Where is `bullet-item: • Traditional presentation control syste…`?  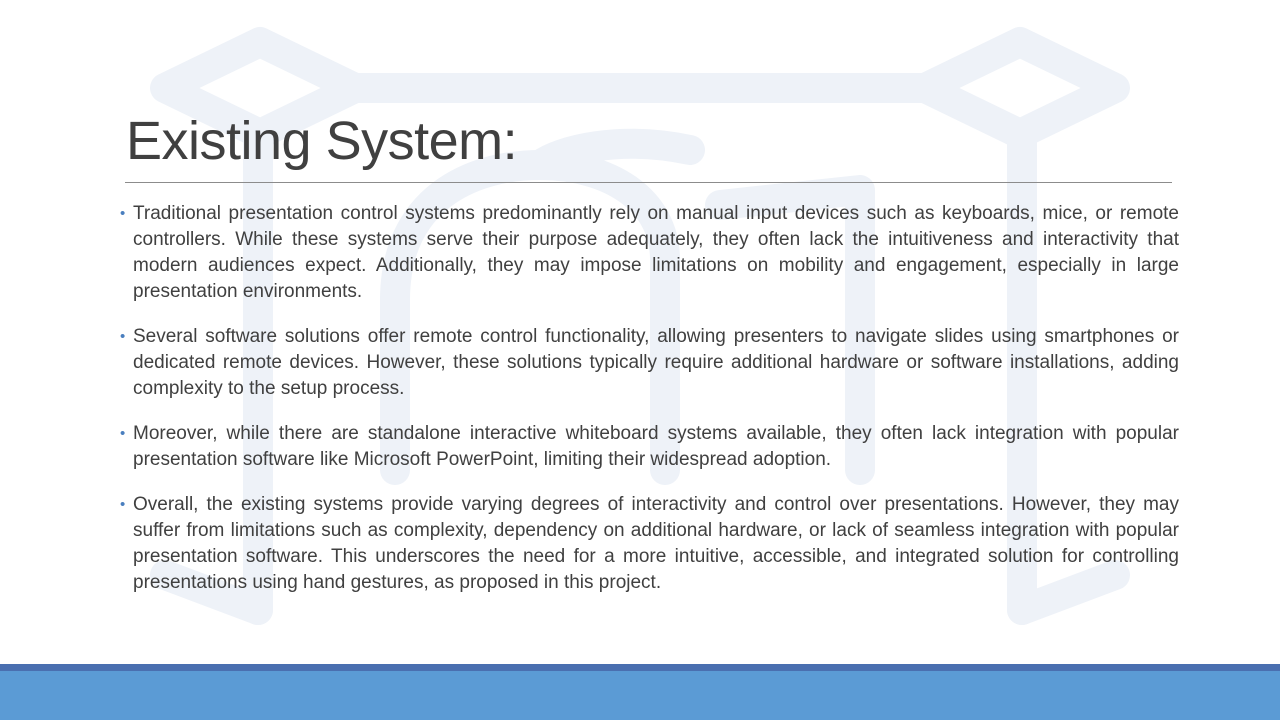 bullet-item: • Traditional presentation control syste… is located at coordinates (649, 253).